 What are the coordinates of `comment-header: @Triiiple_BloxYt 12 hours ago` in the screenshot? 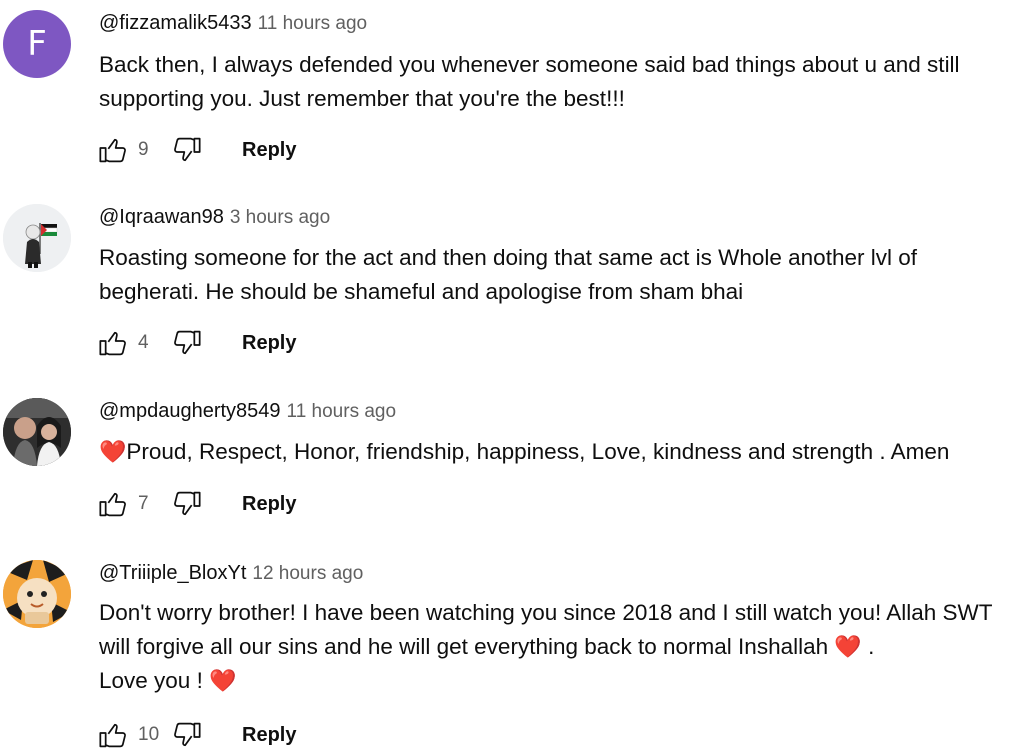 It's located at (231, 576).